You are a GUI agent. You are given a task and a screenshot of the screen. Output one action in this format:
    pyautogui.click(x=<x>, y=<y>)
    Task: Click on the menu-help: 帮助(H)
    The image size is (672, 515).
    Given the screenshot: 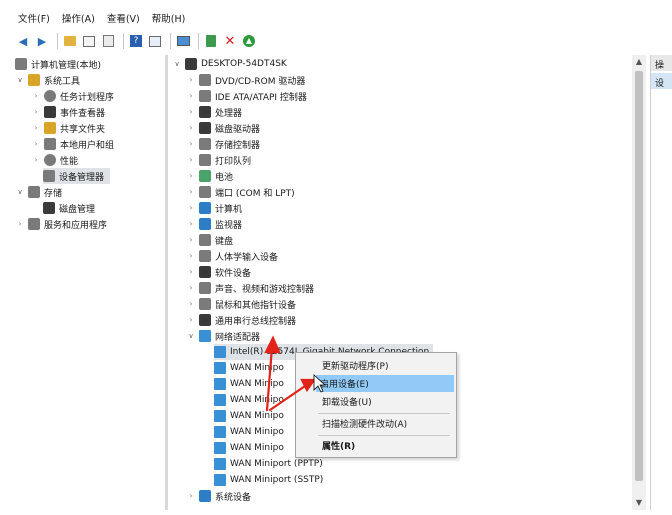 What is the action you would take?
    pyautogui.click(x=169, y=18)
    